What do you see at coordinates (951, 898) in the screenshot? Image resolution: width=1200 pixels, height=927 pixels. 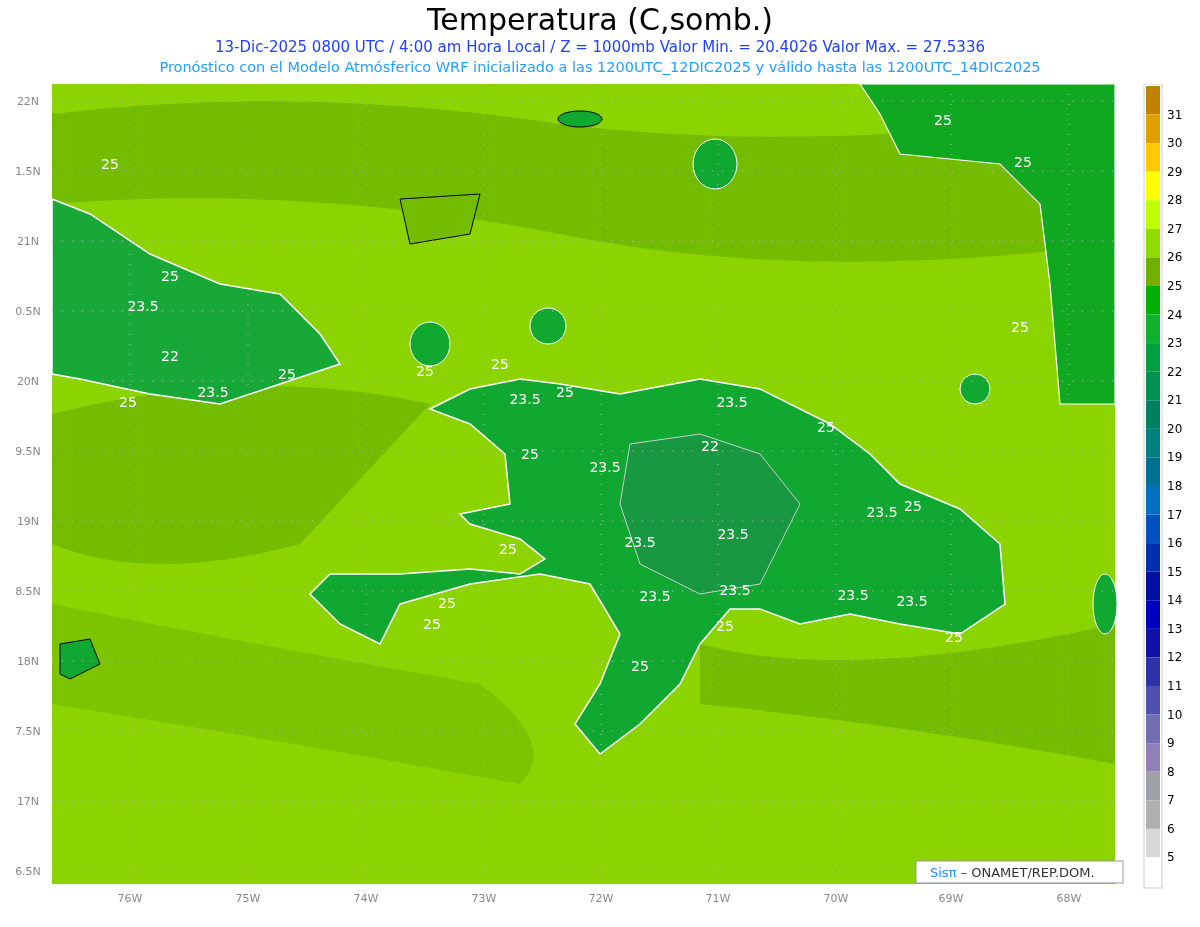 I see `longitude-label: 69W` at bounding box center [951, 898].